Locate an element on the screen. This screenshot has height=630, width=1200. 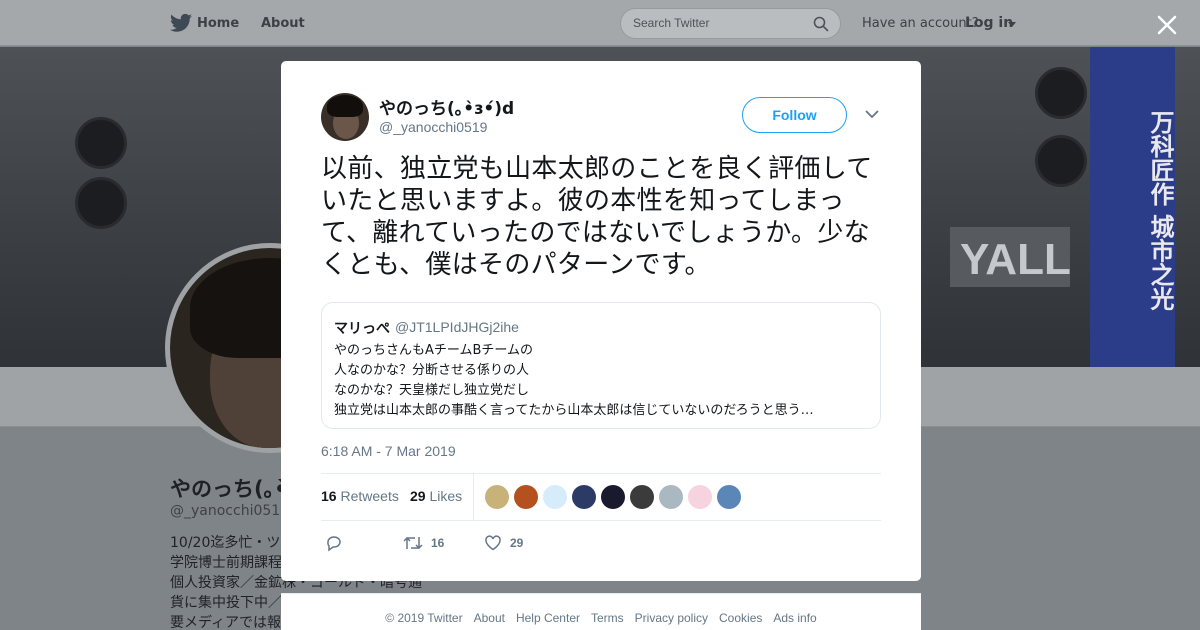
footer-link-ads-info: Ads info is located at coordinates (794, 618).